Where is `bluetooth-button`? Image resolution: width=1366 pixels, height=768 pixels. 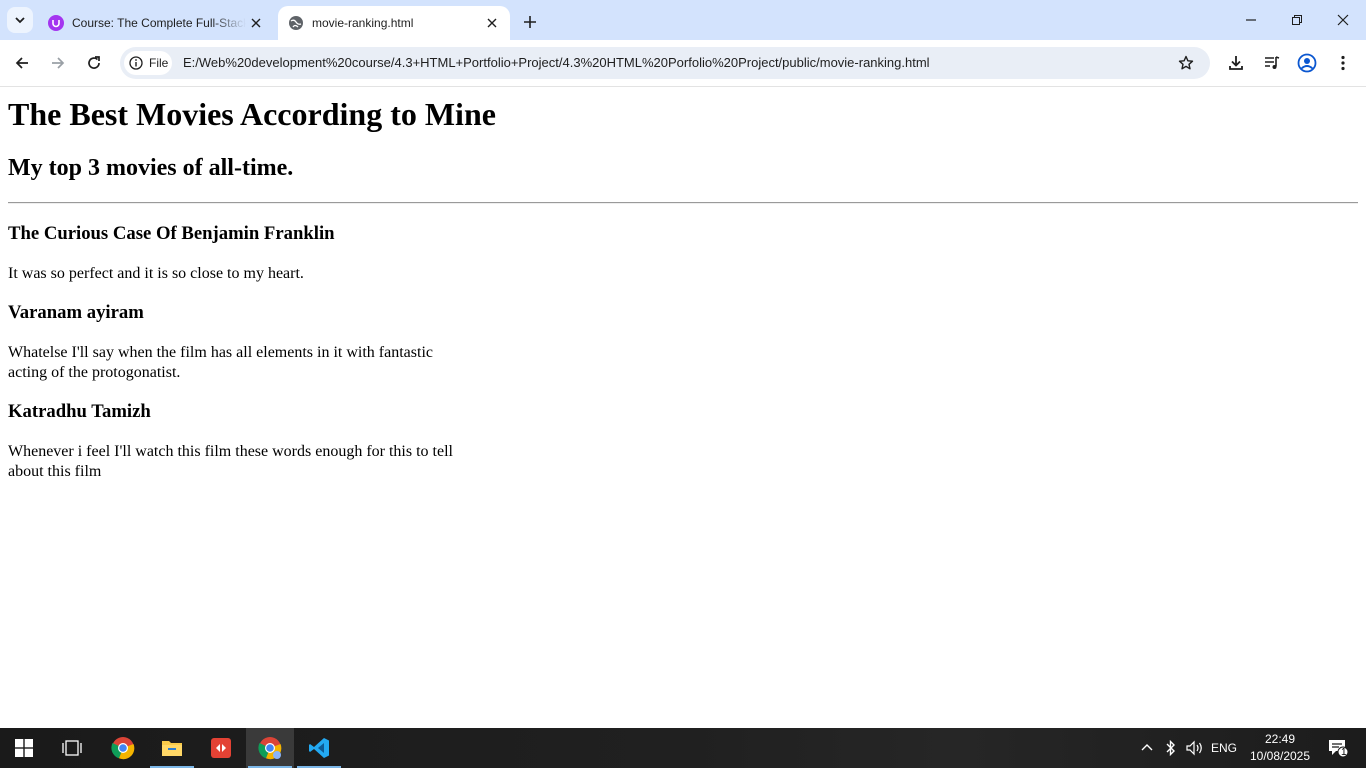
bluetooth-button is located at coordinates (1171, 748).